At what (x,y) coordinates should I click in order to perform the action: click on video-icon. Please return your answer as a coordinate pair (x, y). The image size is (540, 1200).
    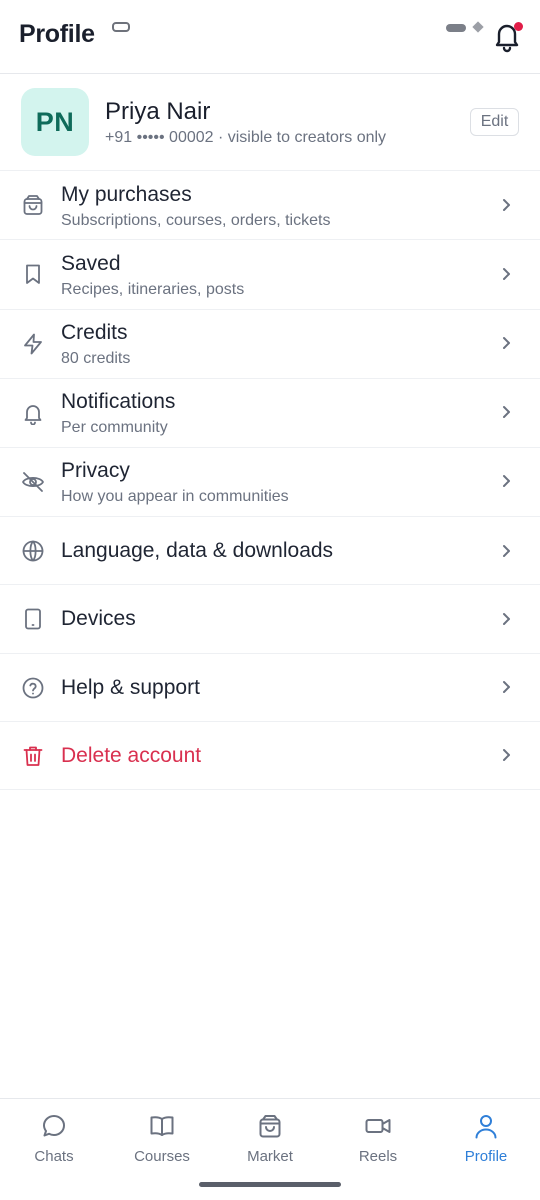
    Looking at the image, I should click on (378, 1126).